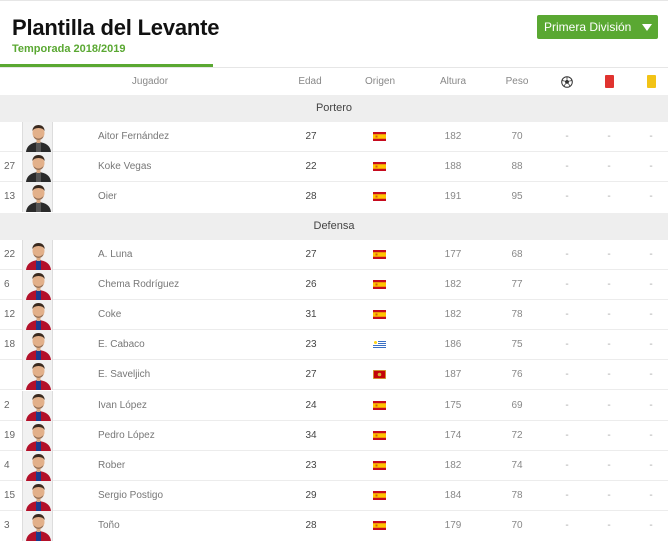 The width and height of the screenshot is (668, 543). What do you see at coordinates (334, 137) in the screenshot?
I see `table-row: Aitor Fernández 27 182 70 - - -` at bounding box center [334, 137].